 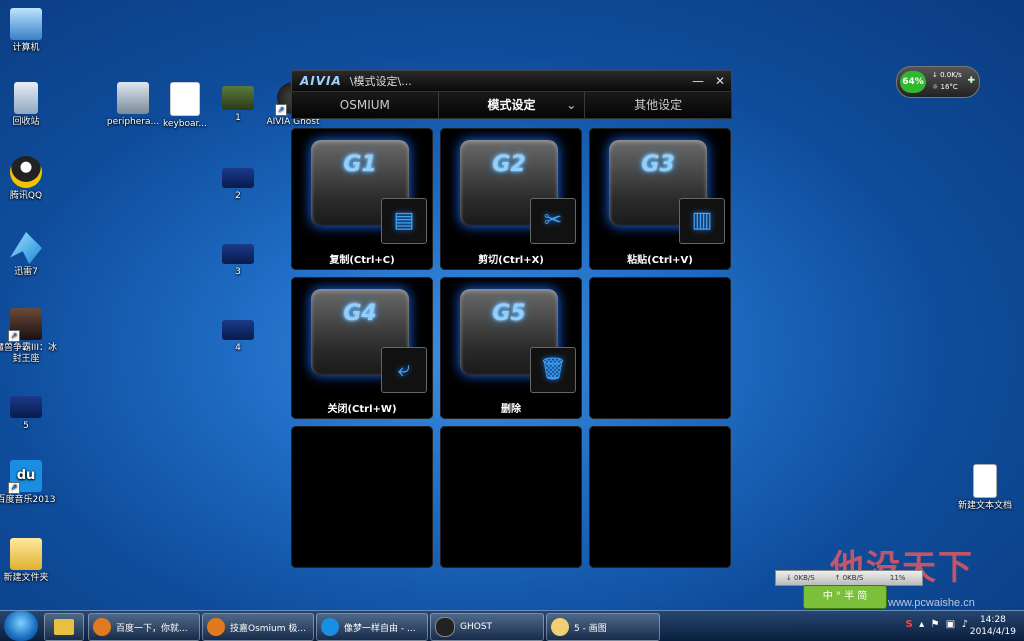 I want to click on macro-label: 删除, so click(x=511, y=409).